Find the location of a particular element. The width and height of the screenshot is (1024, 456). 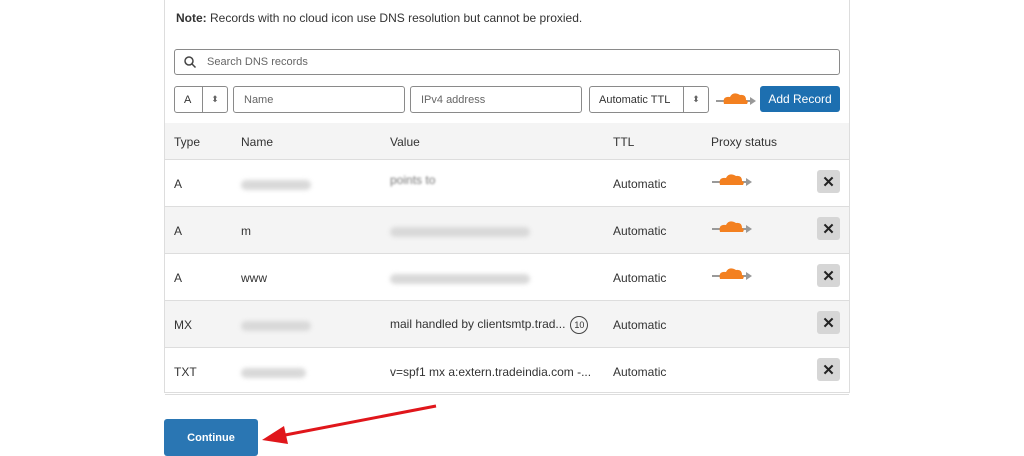

header-ttl: TTL is located at coordinates (624, 142).